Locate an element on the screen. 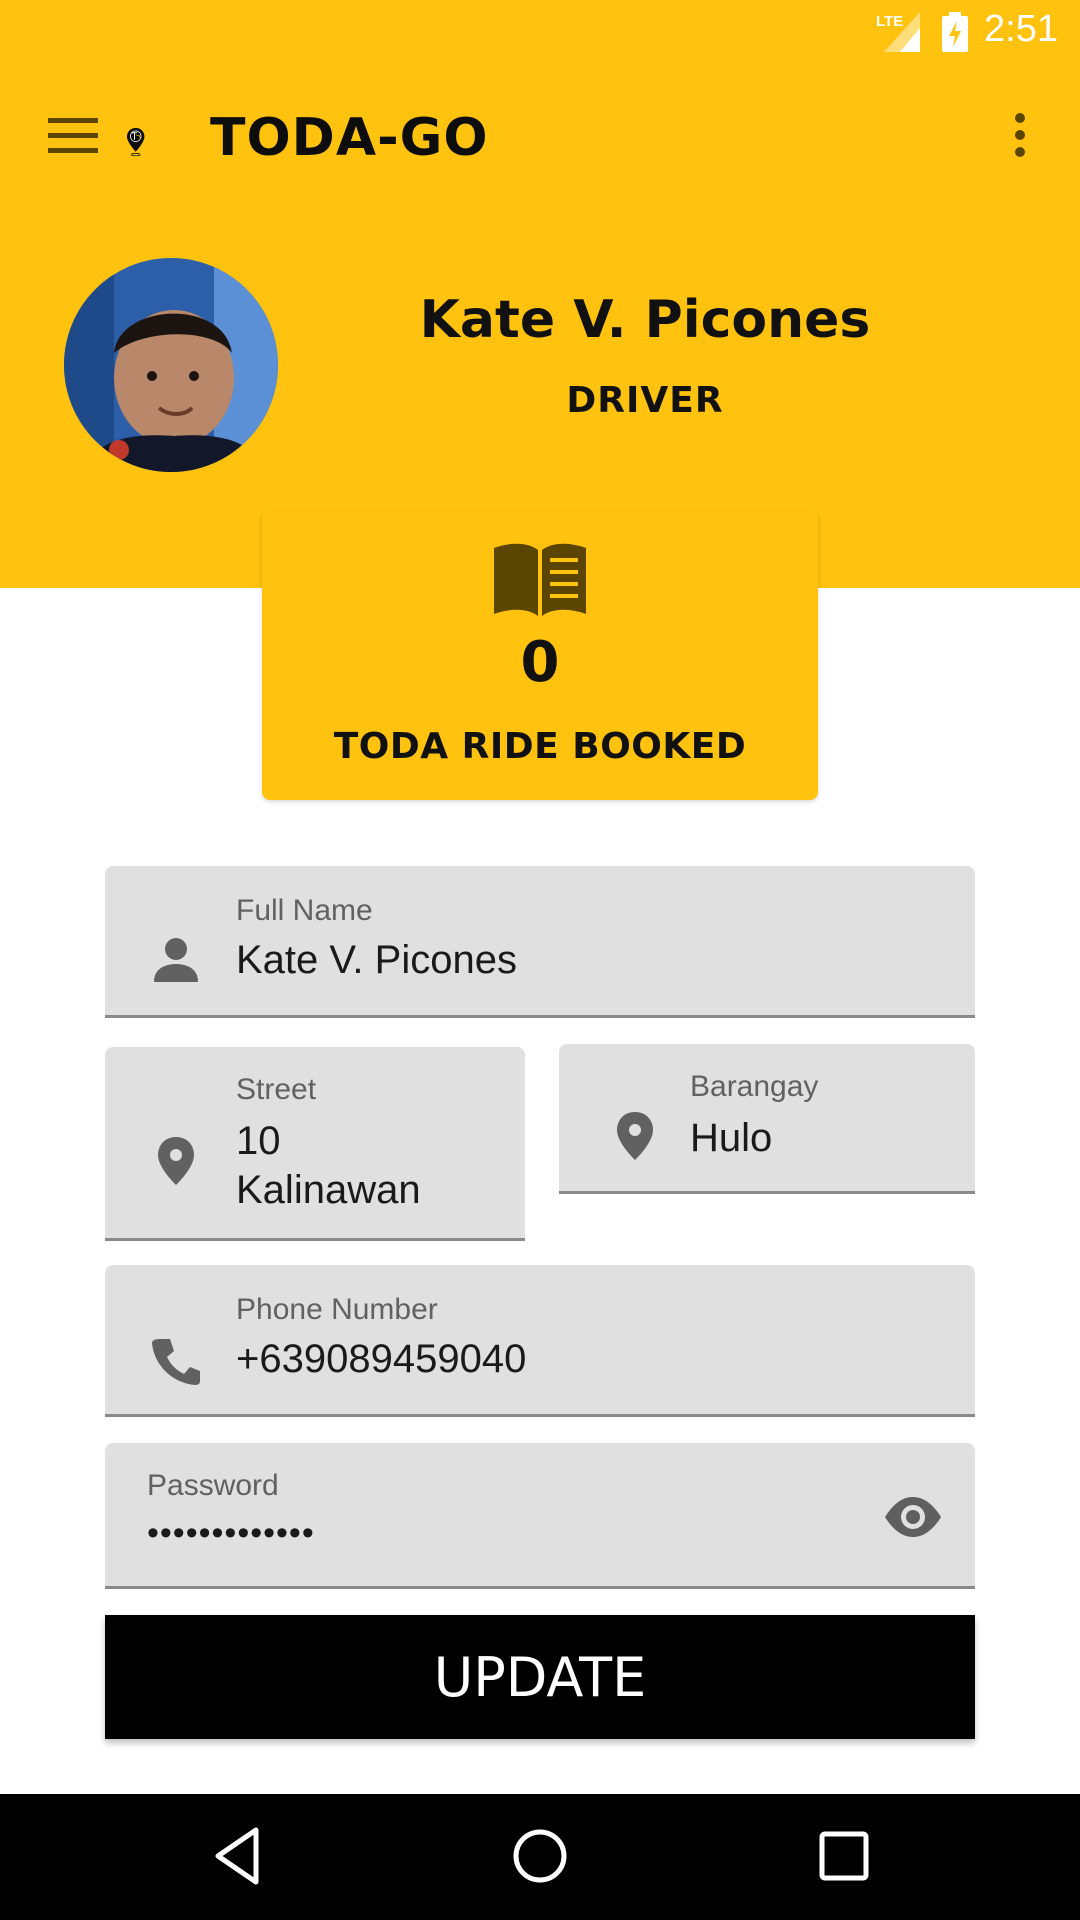 The width and height of the screenshot is (1080, 1920). hamburger-menu-icon is located at coordinates (75, 135).